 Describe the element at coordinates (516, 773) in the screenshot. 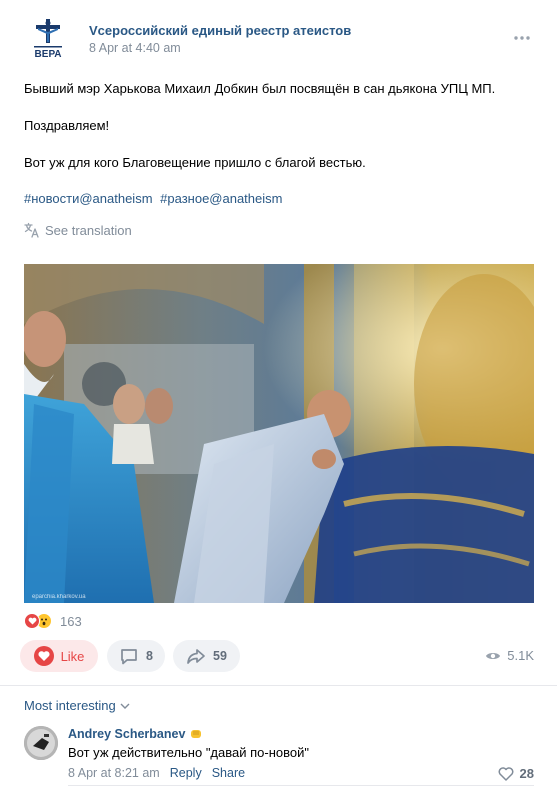

I see `comment-like-button: 28` at that location.